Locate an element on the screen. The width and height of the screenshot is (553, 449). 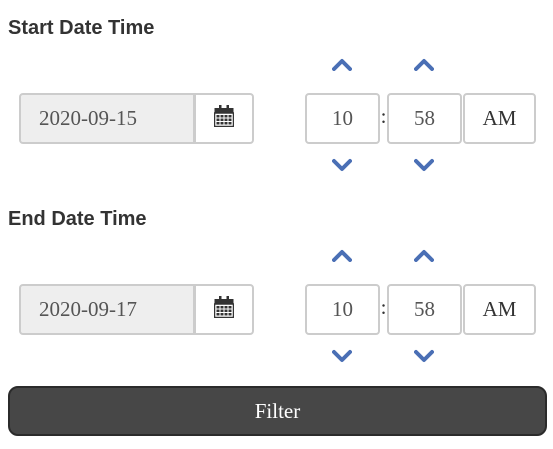
start-hour-decrement is located at coordinates (342, 165).